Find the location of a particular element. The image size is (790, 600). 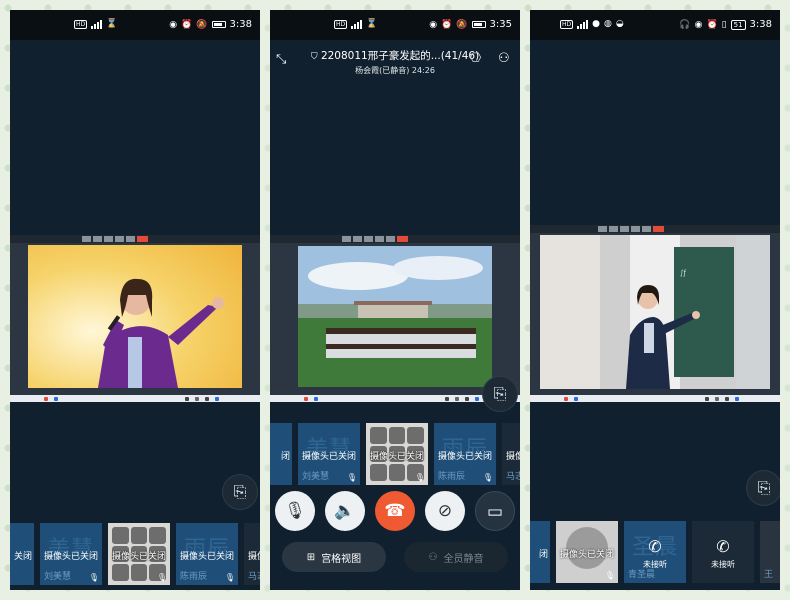

camera-toggle-button: ⊘ is located at coordinates (445, 511).